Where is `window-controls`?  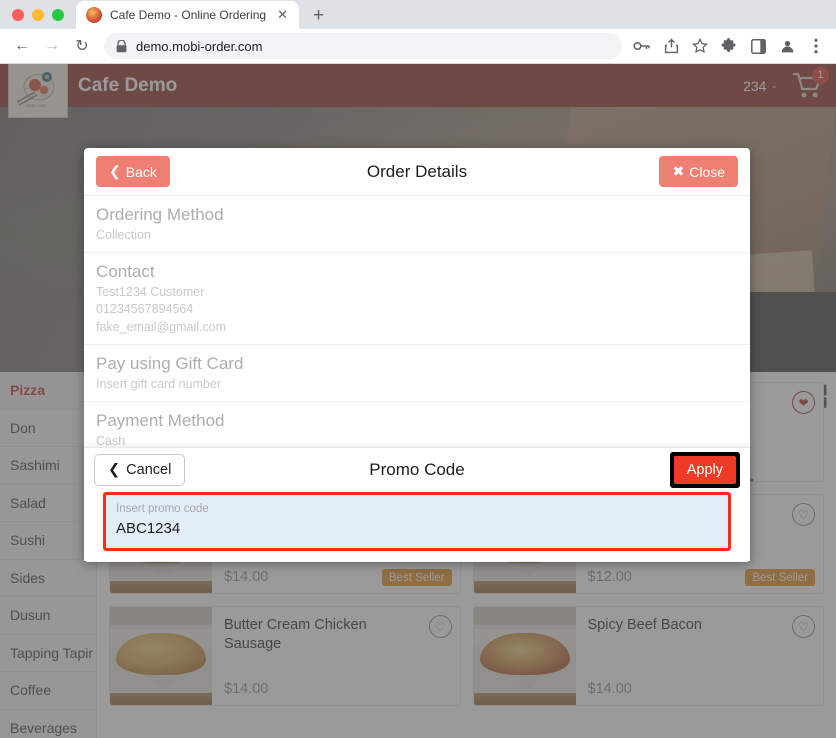
window-controls is located at coordinates (43, 14).